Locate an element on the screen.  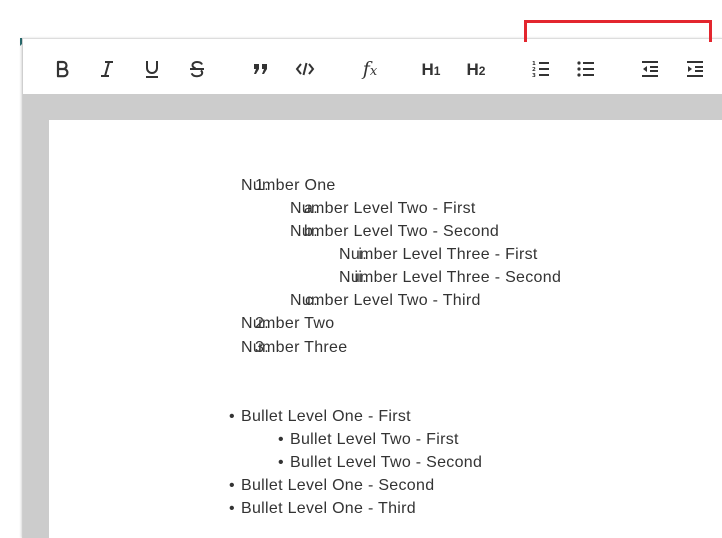
list-item: Number Level Three - First is located at coordinates (438, 254).